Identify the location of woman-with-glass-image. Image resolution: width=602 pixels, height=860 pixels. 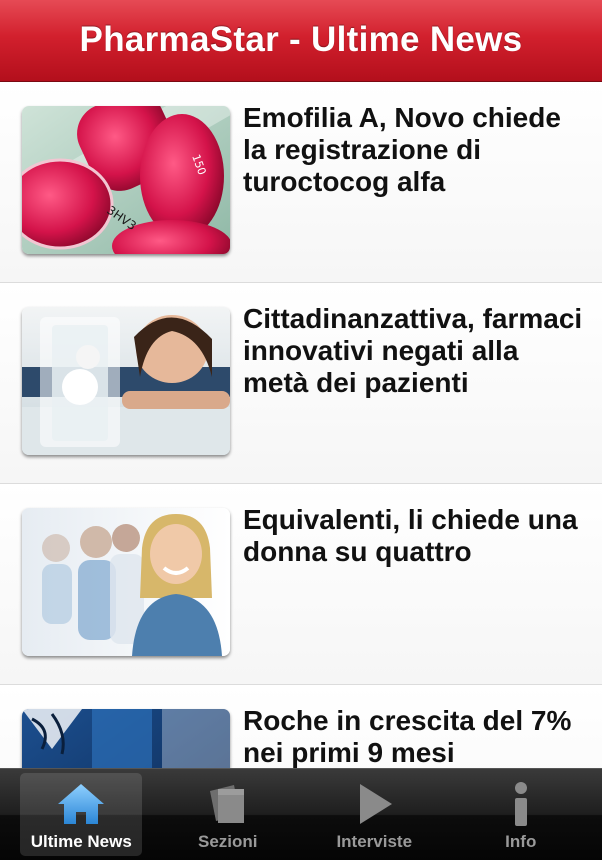
(126, 381).